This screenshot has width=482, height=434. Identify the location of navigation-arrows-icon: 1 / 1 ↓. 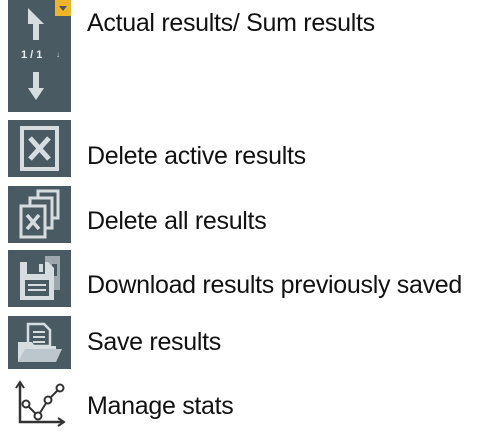
(39, 56).